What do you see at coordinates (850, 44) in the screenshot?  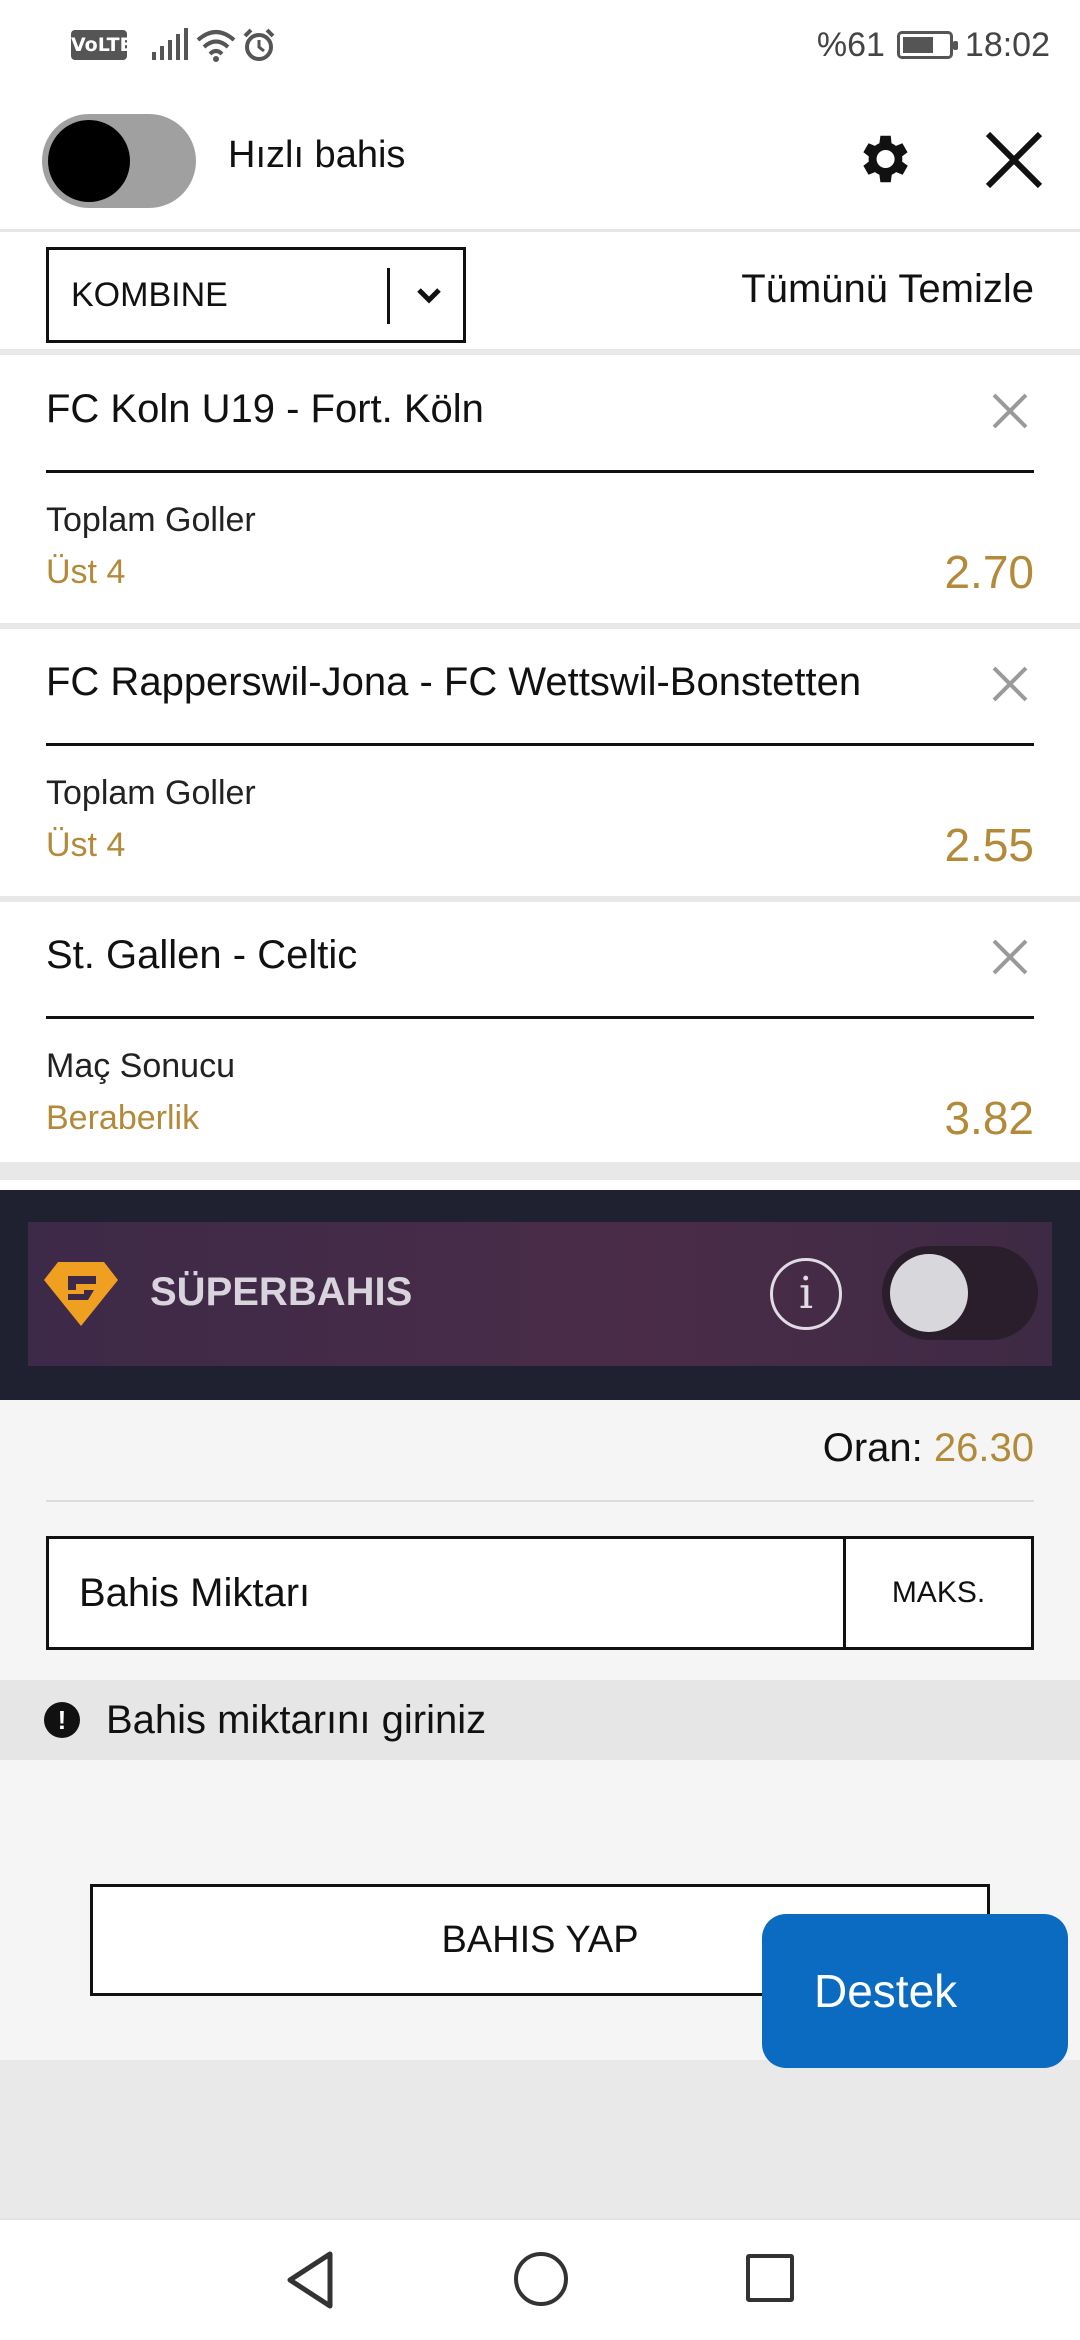 I see `battery-percent: %61` at bounding box center [850, 44].